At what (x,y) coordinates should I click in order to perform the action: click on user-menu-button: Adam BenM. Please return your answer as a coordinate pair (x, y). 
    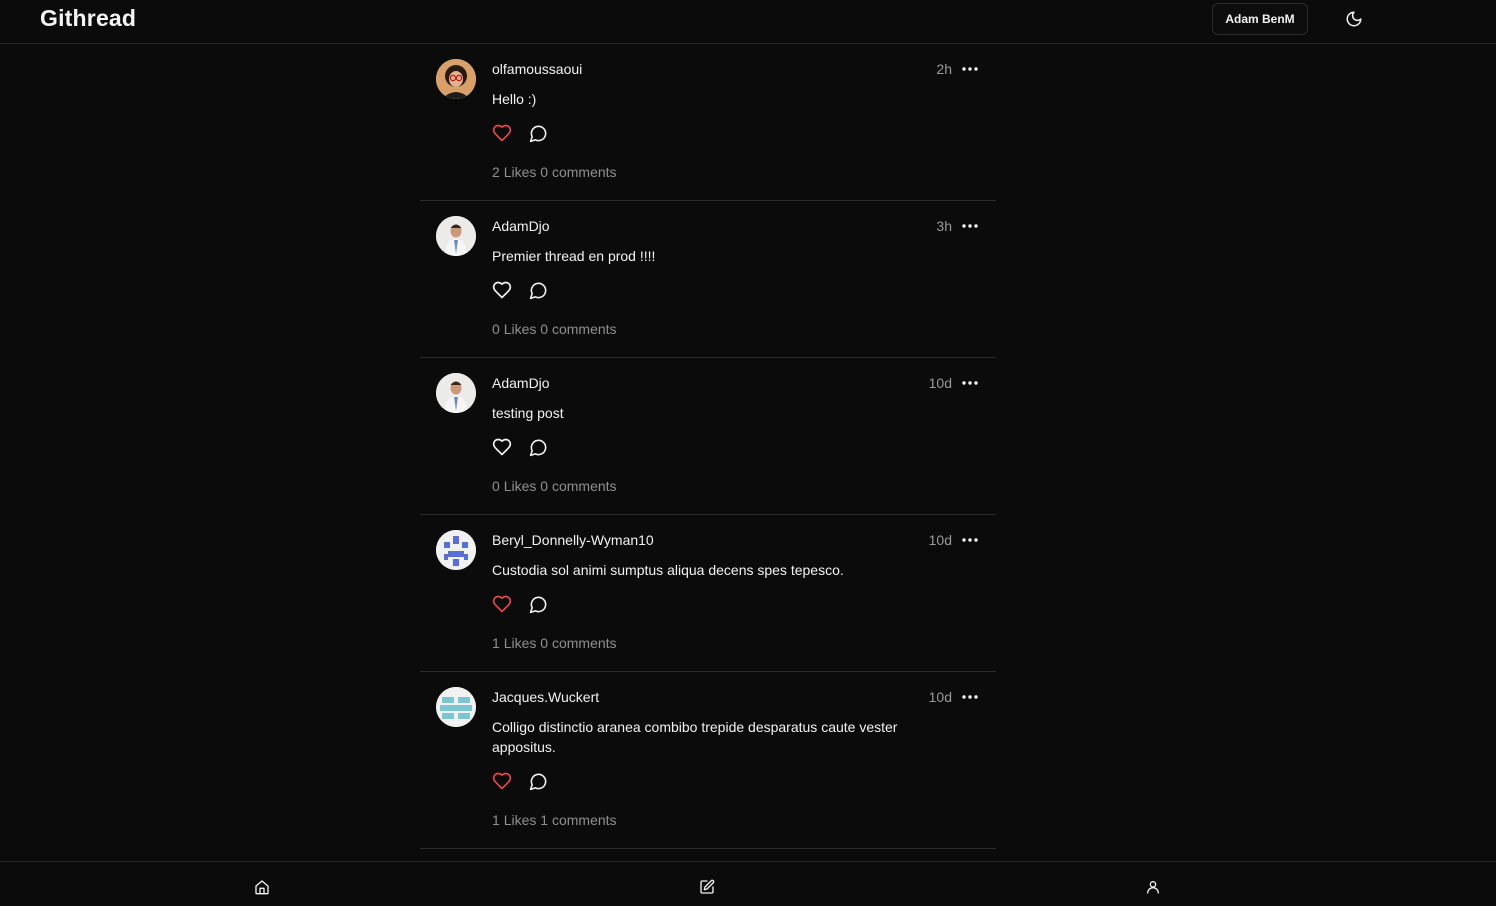
    Looking at the image, I should click on (1260, 19).